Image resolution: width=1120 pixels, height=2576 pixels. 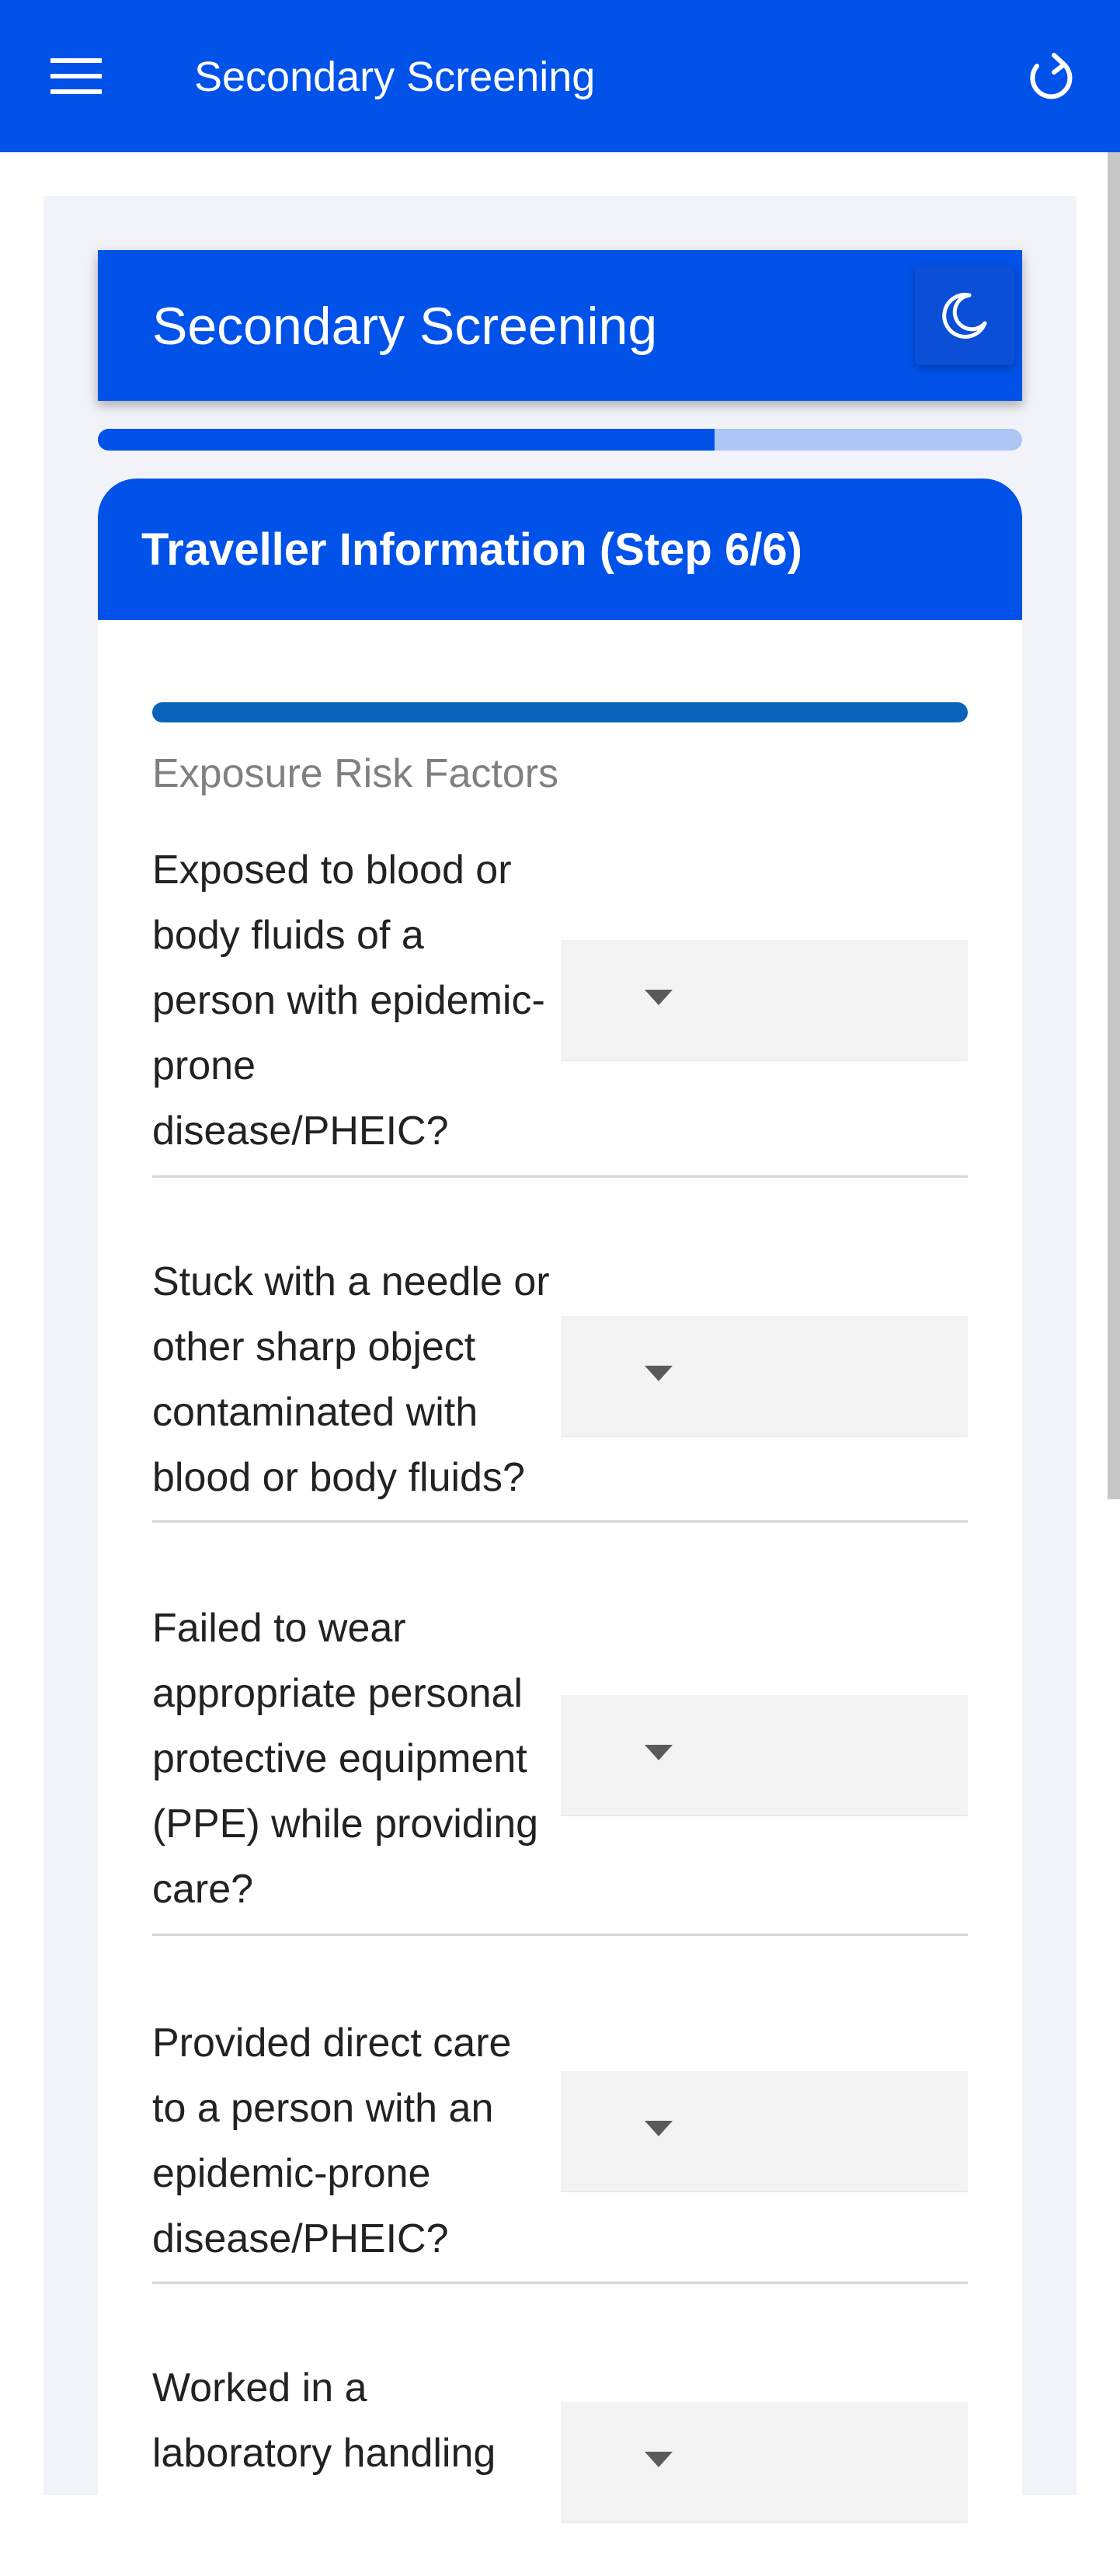 I want to click on menu-button, so click(x=76, y=76).